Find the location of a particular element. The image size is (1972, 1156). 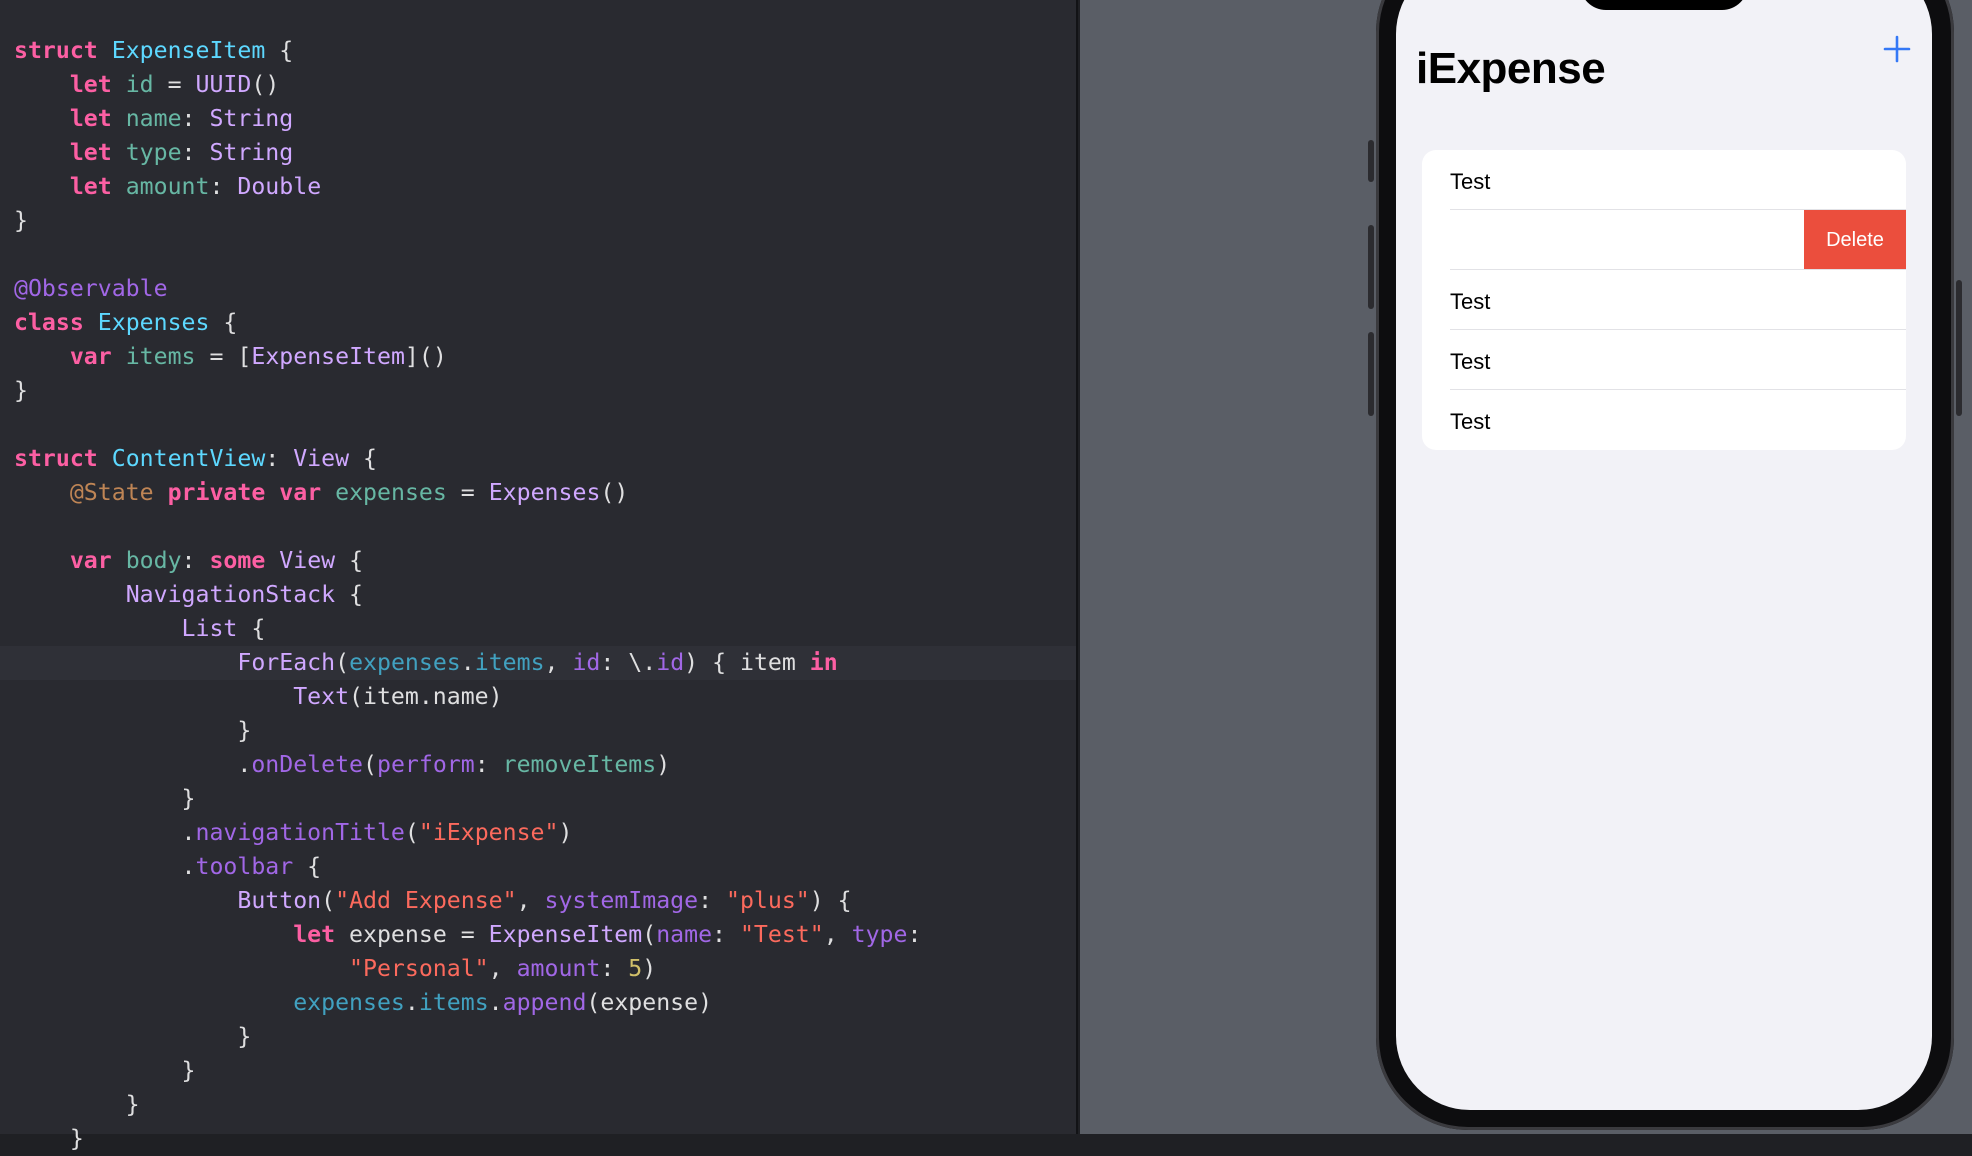

code-line: let name: String is located at coordinates (467, 119).